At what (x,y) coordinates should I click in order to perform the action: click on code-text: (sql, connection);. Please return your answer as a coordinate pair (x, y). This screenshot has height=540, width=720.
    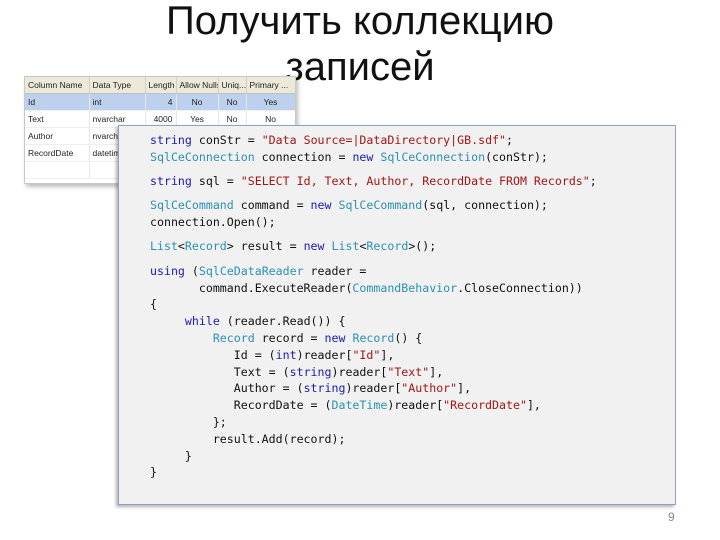
    Looking at the image, I should click on (485, 205).